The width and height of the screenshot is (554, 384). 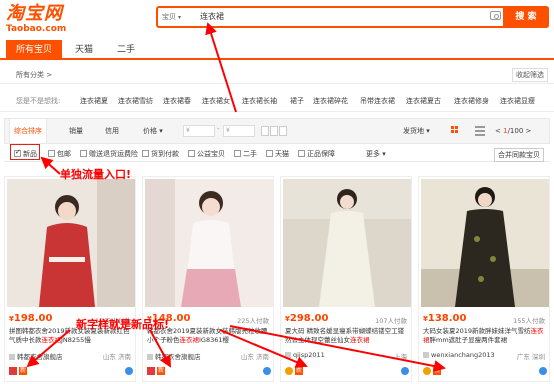 What do you see at coordinates (36, 29) in the screenshot?
I see `logo-en: Taobao.com` at bounding box center [36, 29].